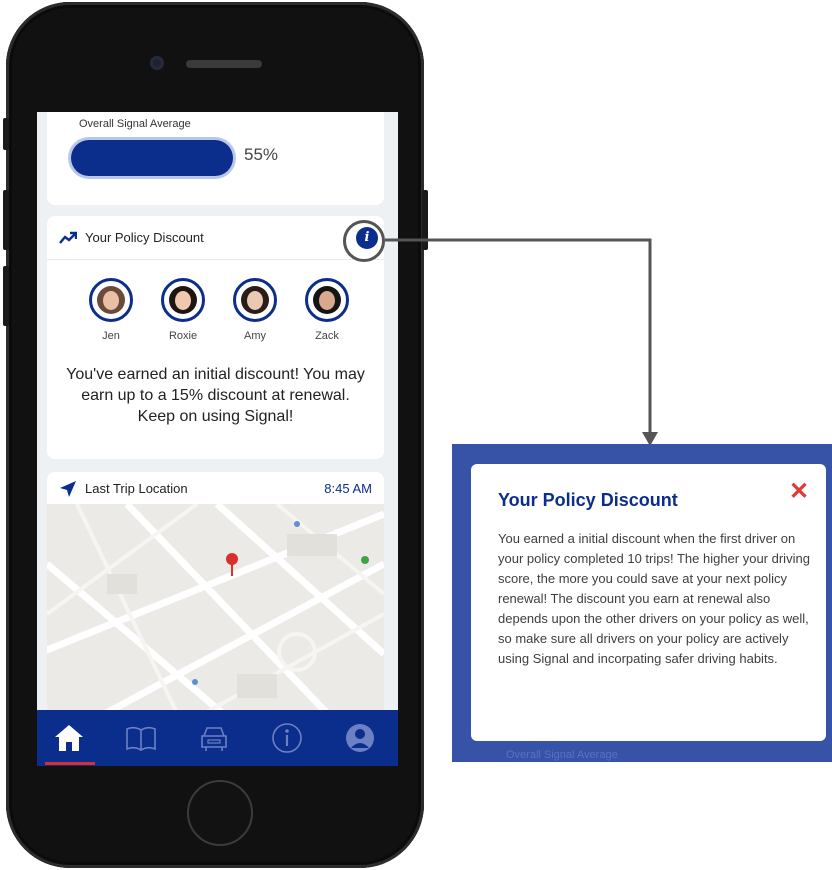 This screenshot has height=870, width=832. Describe the element at coordinates (183, 336) in the screenshot. I see `driver-name: Roxie` at that location.